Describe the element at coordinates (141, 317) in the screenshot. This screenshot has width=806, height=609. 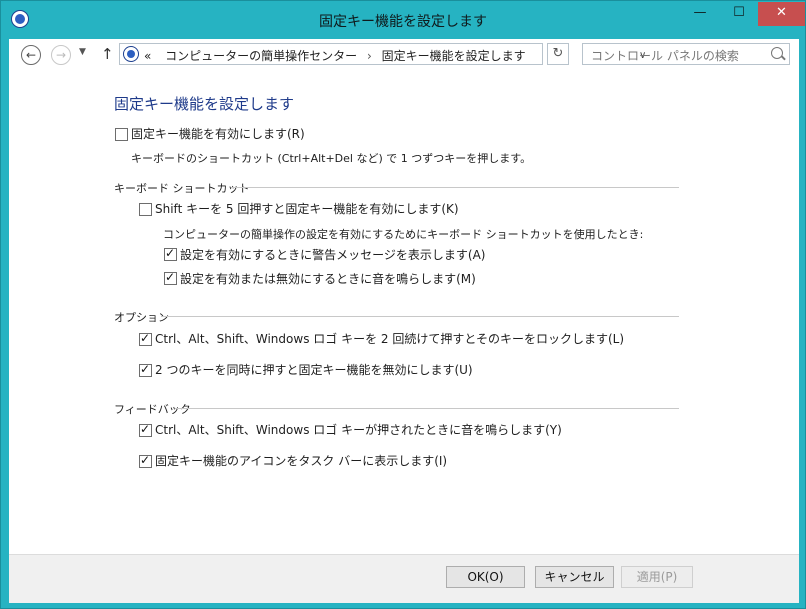
I see `options-group-title: オプション` at that location.